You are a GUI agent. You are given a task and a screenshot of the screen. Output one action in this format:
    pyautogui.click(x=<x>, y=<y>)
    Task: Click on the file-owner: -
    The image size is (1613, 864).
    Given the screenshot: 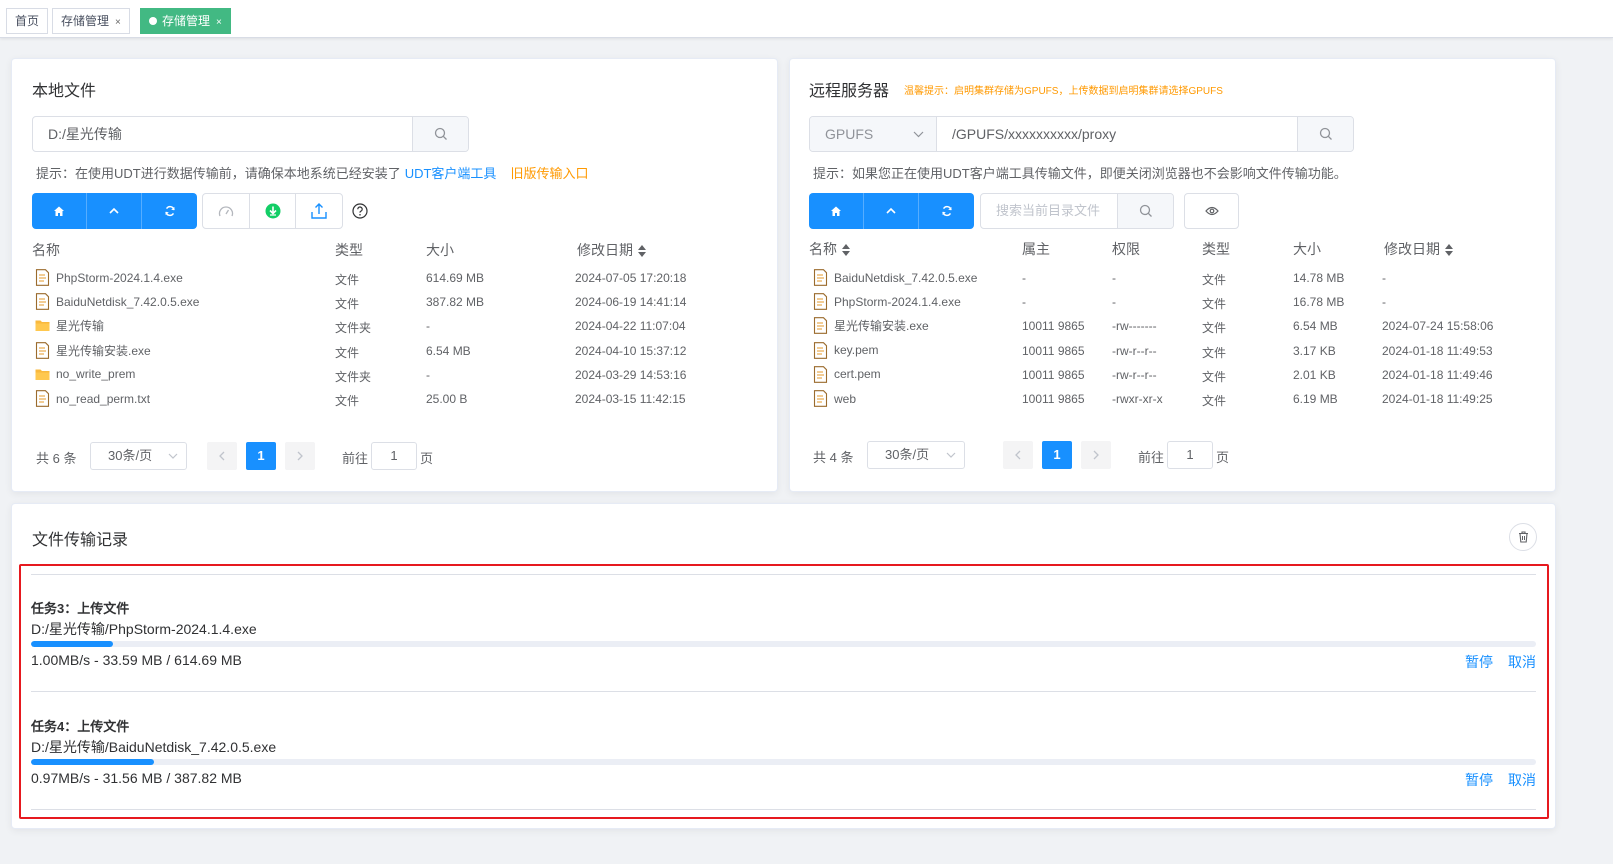 What is the action you would take?
    pyautogui.click(x=1024, y=278)
    